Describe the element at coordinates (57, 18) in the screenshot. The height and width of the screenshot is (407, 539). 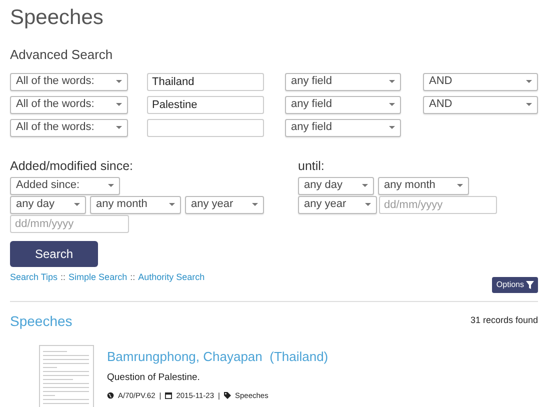
I see `page-title: Speeches` at that location.